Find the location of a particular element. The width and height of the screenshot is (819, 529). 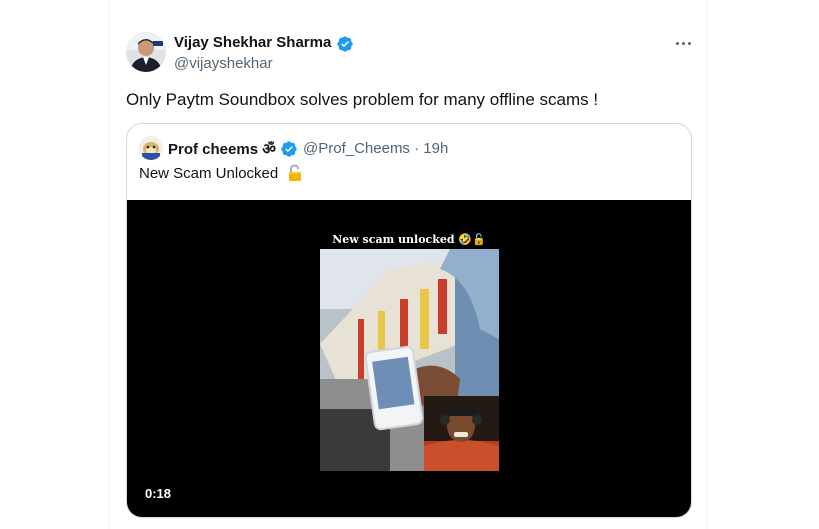

author-avatar is located at coordinates (146, 52).